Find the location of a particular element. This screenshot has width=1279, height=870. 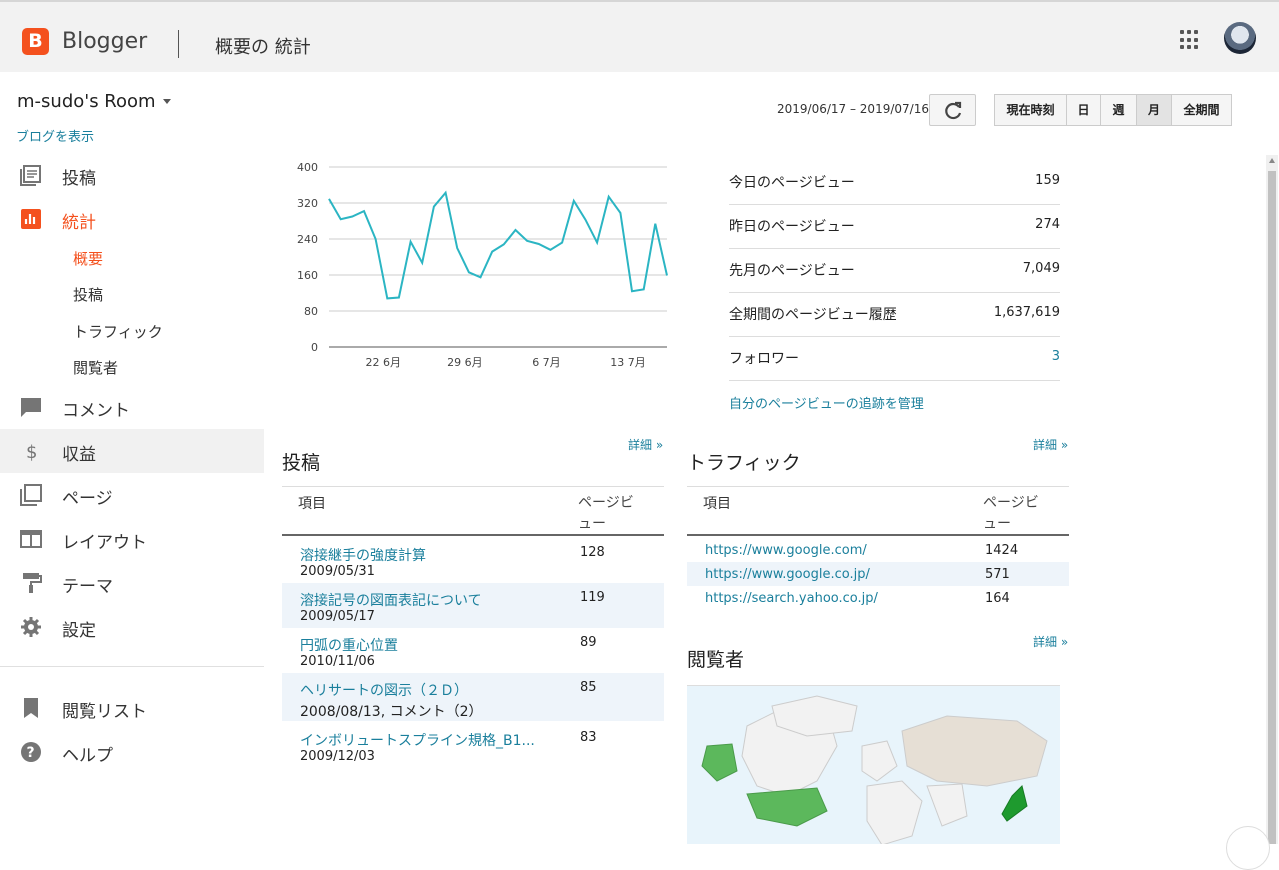

stat-label: 全期間のページビュー履歴 is located at coordinates (813, 314).